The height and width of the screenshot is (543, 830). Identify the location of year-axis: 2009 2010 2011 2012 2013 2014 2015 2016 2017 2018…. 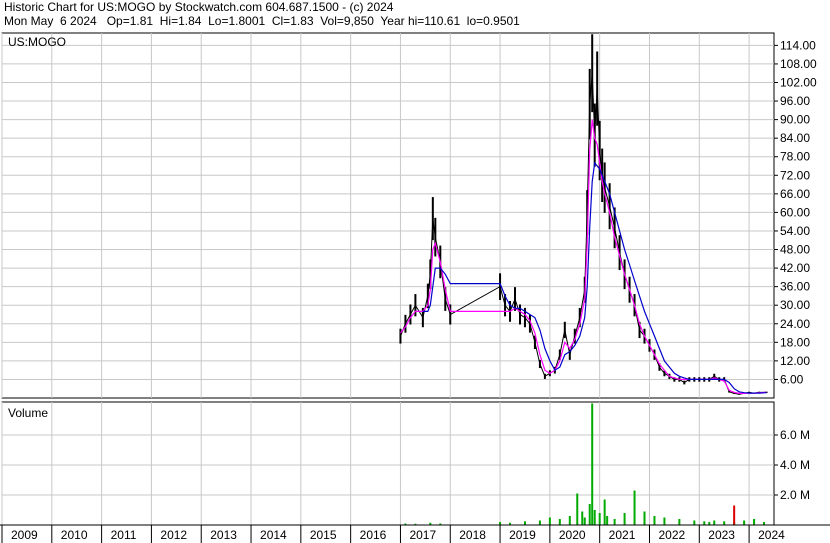
(415, 533).